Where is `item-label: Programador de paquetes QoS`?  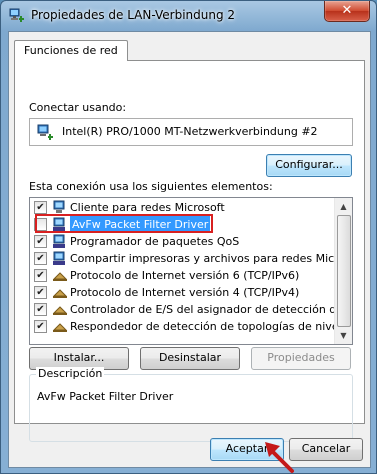
item-label: Programador de paquetes QoS is located at coordinates (155, 241).